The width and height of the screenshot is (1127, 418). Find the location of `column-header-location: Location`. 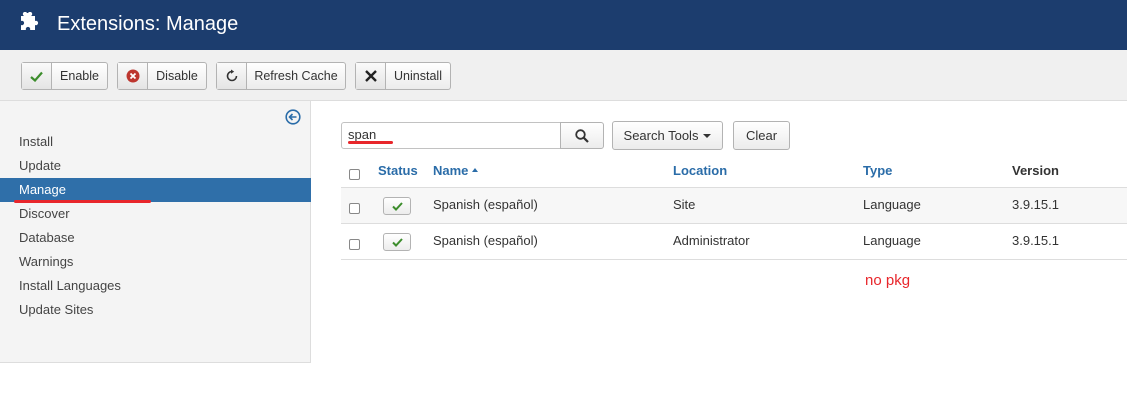

column-header-location: Location is located at coordinates (700, 171).